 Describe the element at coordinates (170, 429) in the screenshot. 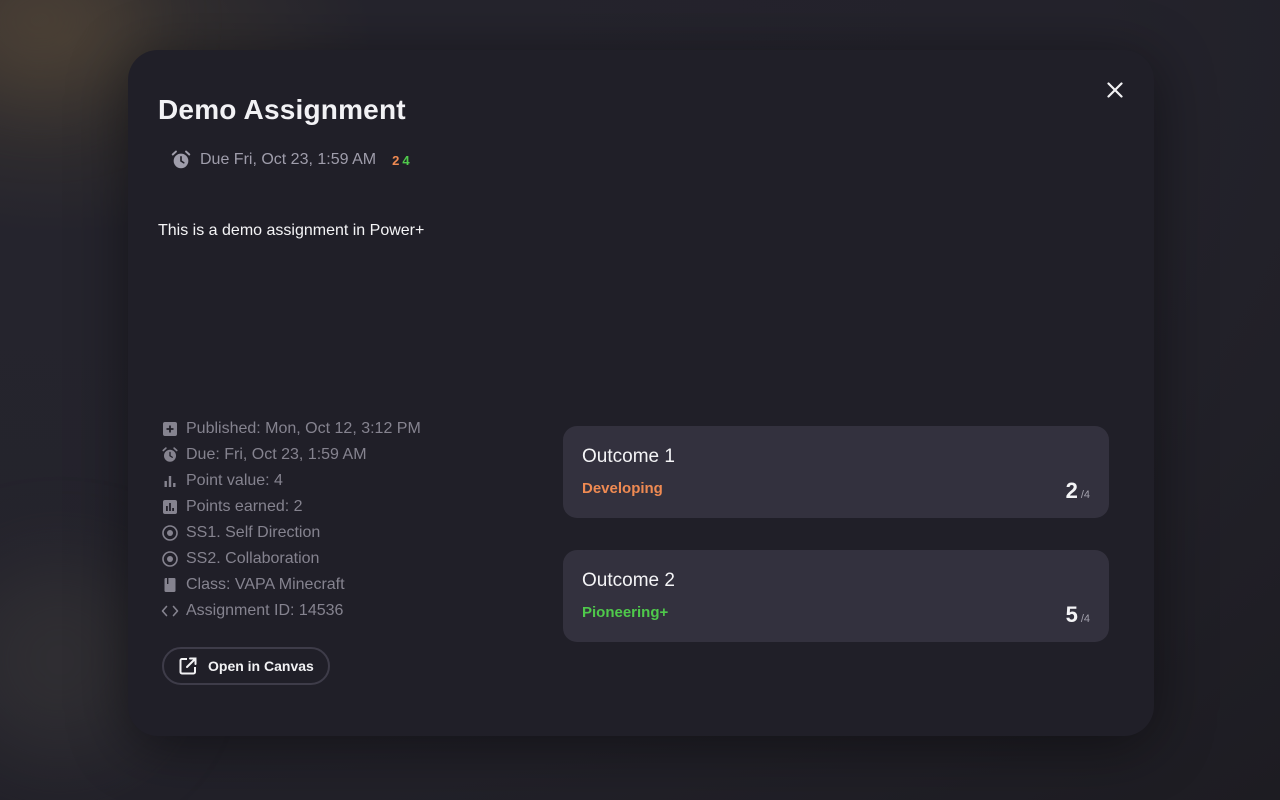

I see `add-box-icon` at that location.